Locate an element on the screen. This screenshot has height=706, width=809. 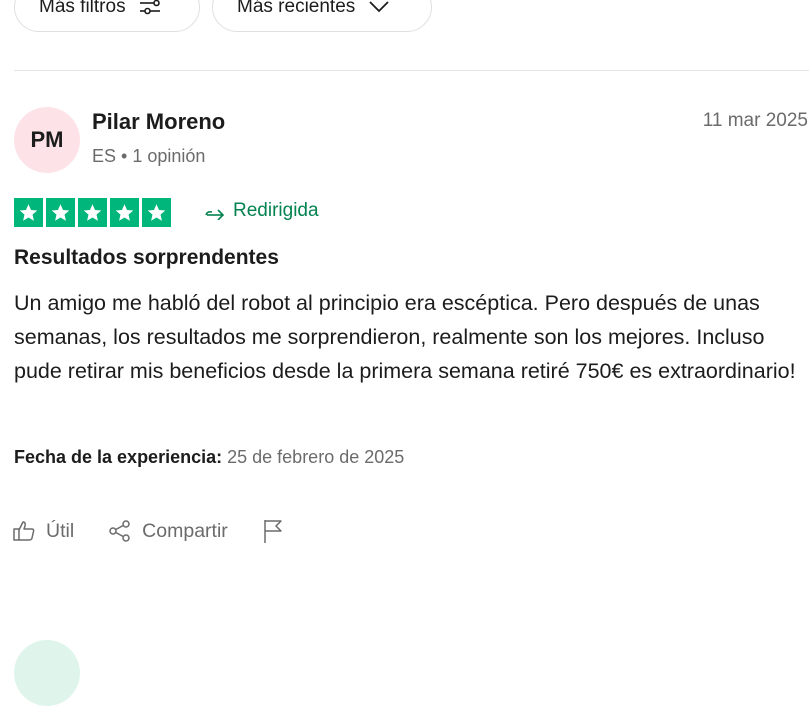
reviewer-meta: ES • 1 opinión is located at coordinates (149, 156).